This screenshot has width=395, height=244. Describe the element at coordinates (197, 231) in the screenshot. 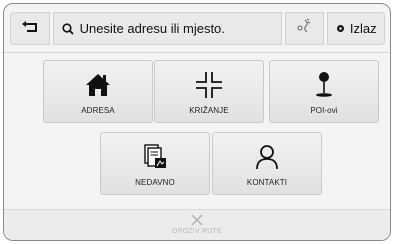

I see `cancel-route-label: OPOZIV RUTE` at that location.